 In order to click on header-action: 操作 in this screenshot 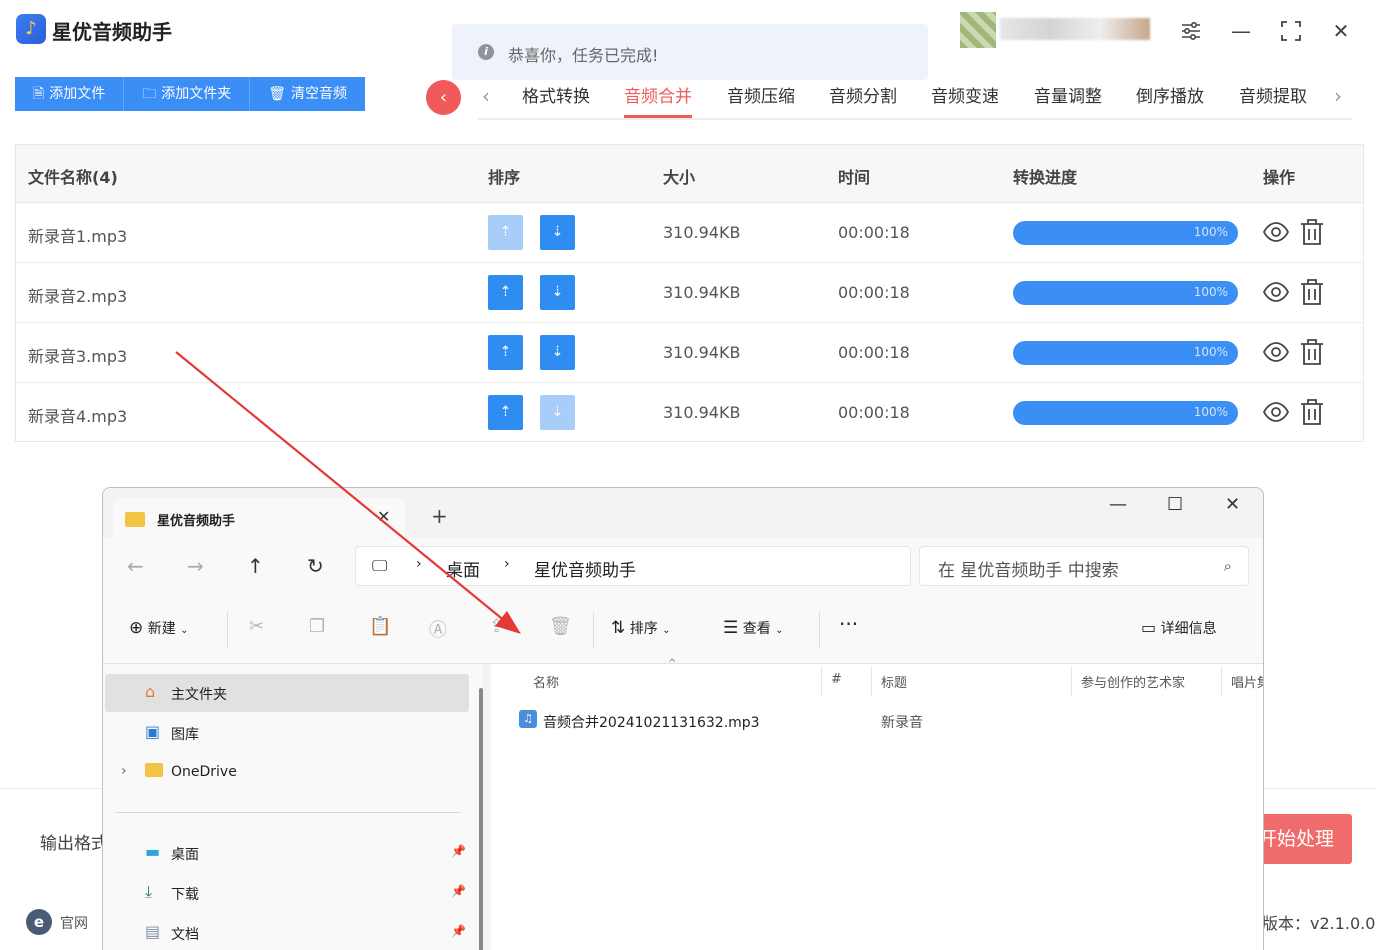, I will do `click(1279, 177)`.